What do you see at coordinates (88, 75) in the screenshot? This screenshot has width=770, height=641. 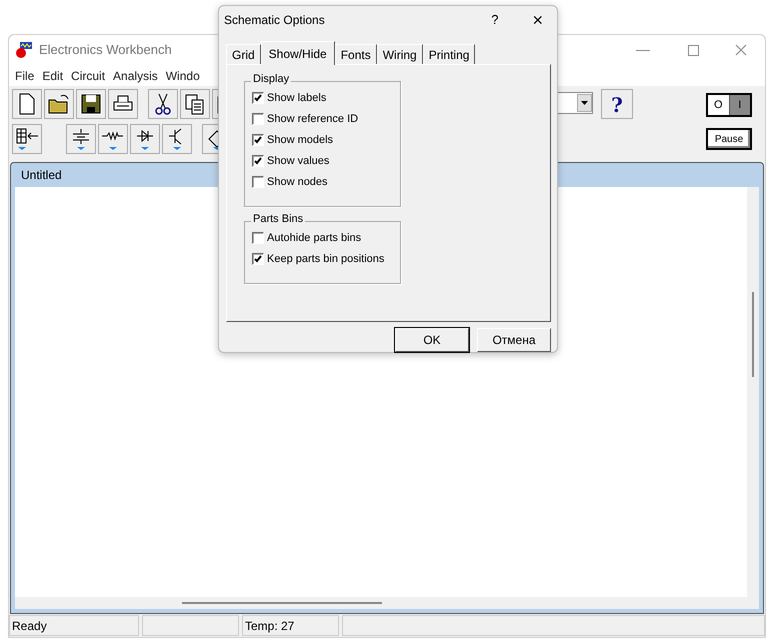 I see `menu-item: Circuit` at bounding box center [88, 75].